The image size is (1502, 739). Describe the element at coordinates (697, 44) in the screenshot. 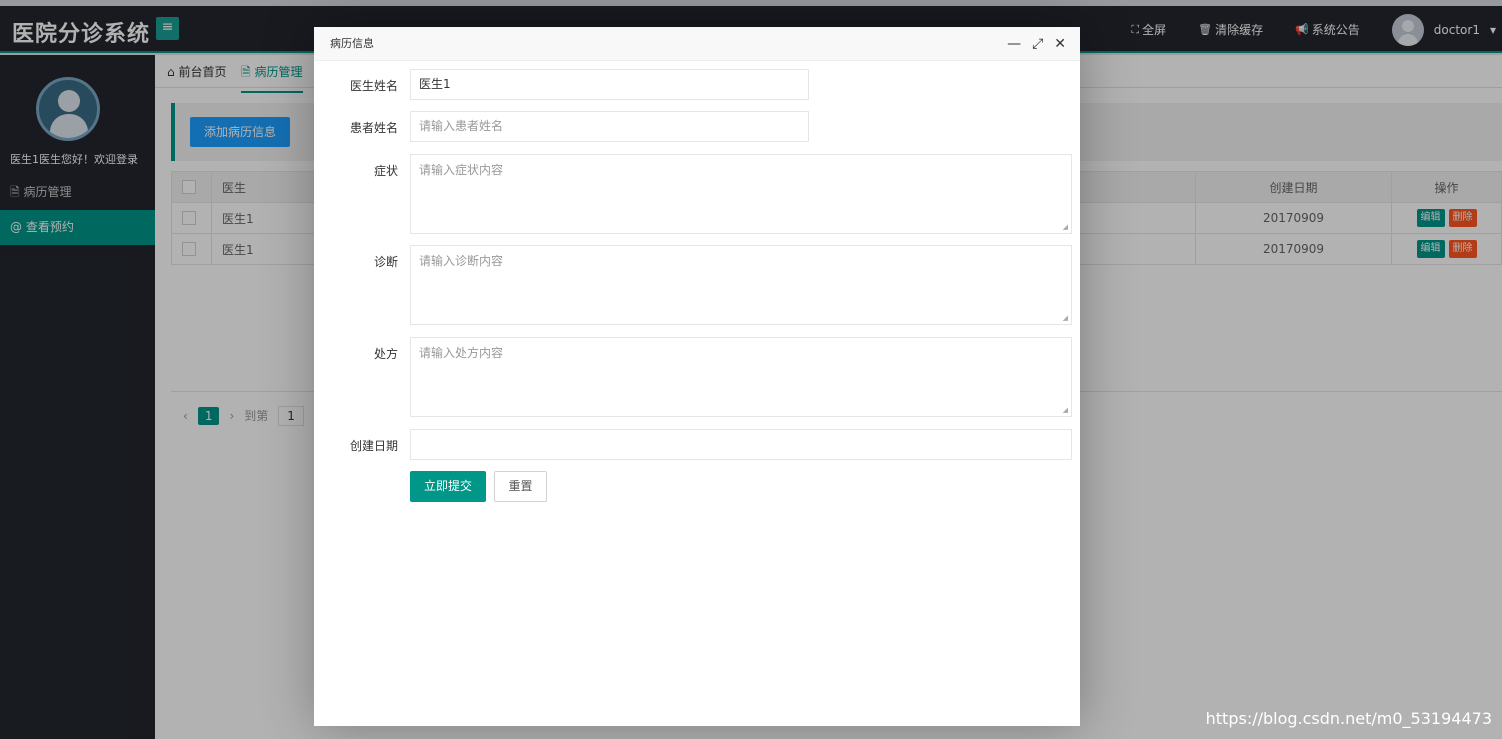

I see `dialog-titlebar: 病历信息 — ⤢ ✕` at that location.